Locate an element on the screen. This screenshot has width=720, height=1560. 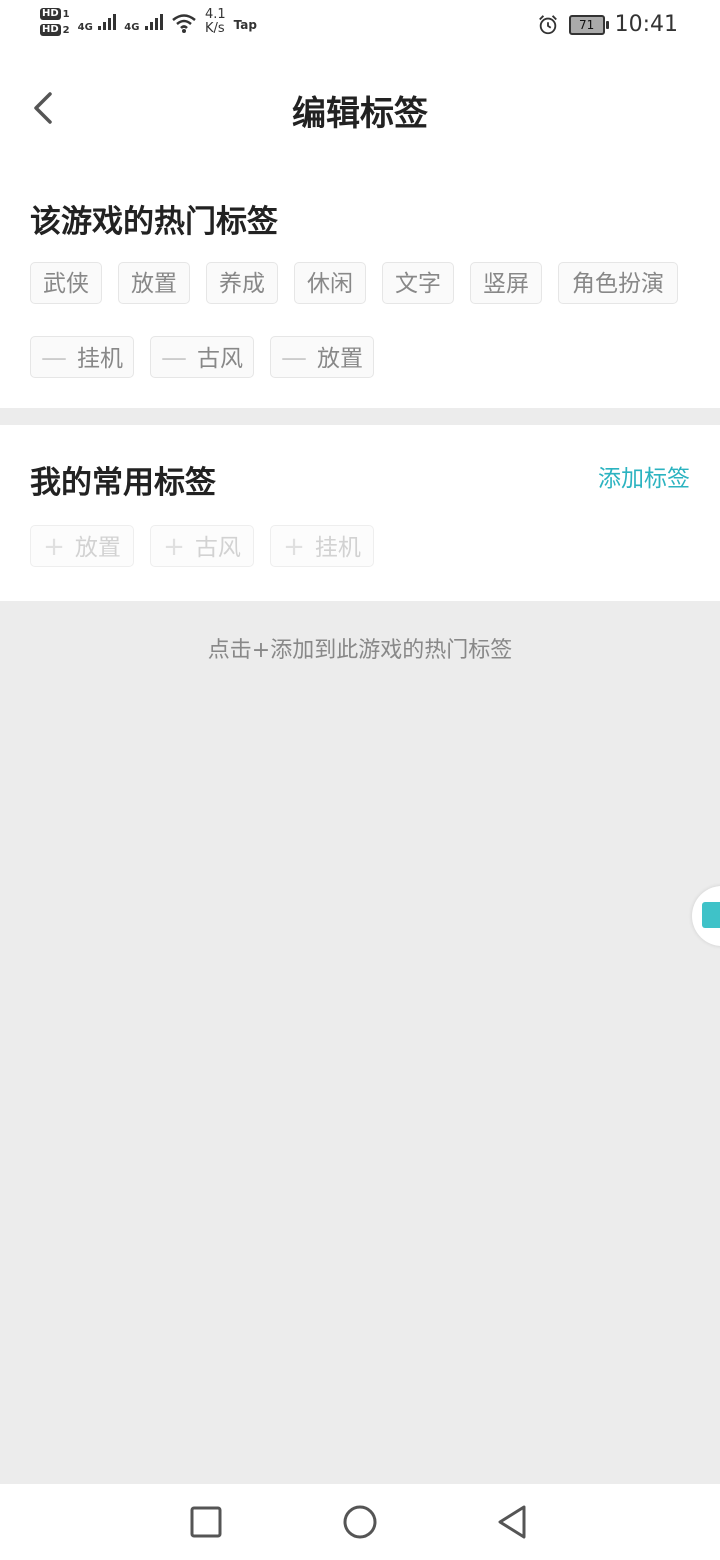
tag-chip: 养成 is located at coordinates (242, 283).